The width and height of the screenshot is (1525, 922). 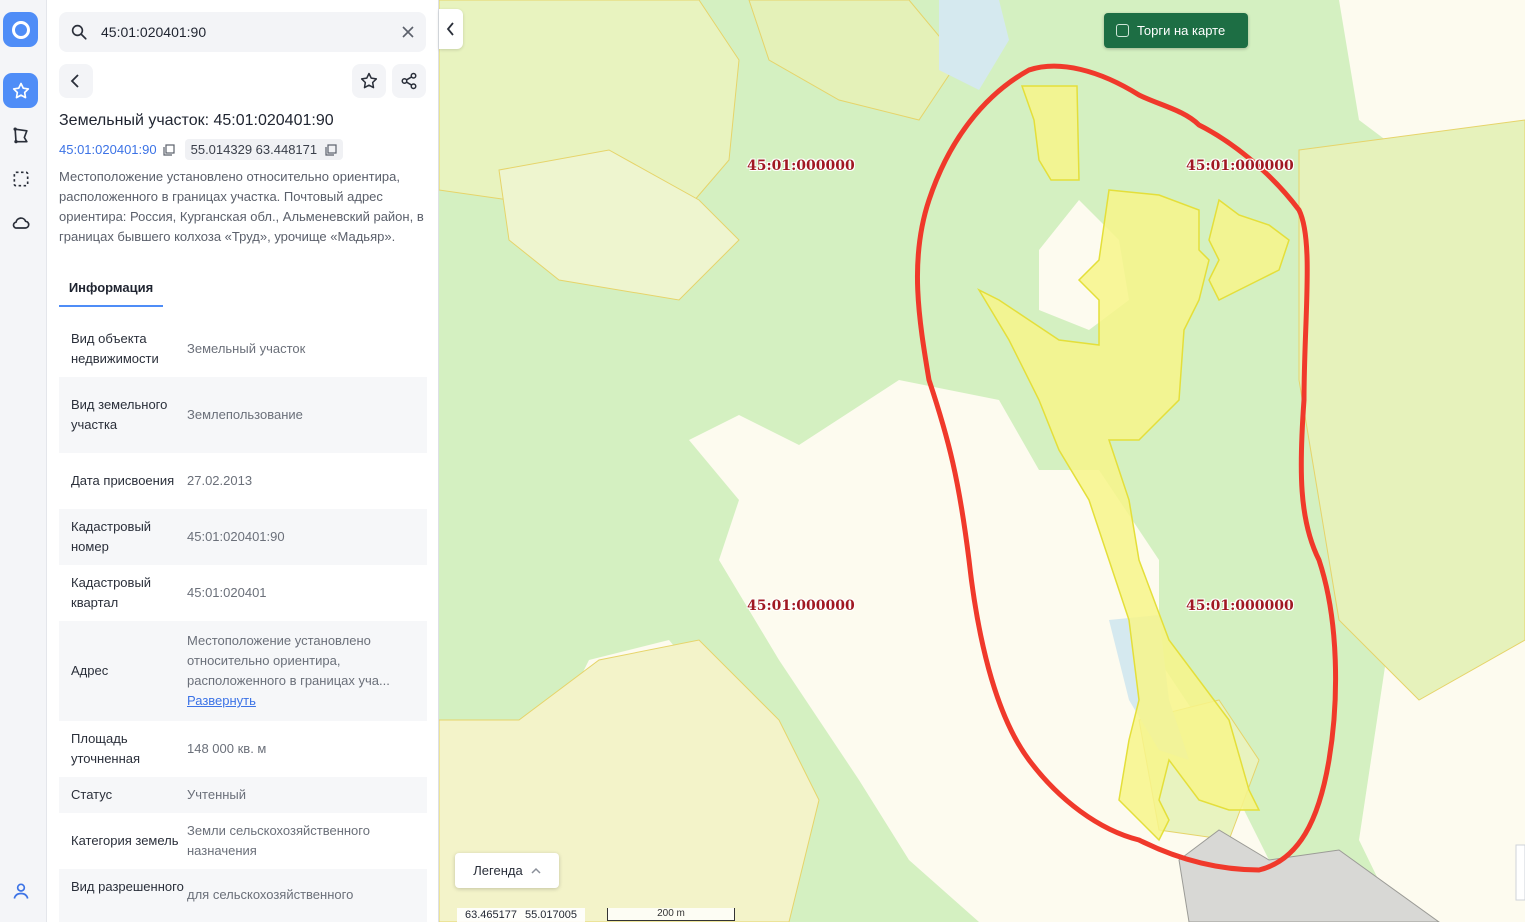 I want to click on user-icon, so click(x=20, y=890).